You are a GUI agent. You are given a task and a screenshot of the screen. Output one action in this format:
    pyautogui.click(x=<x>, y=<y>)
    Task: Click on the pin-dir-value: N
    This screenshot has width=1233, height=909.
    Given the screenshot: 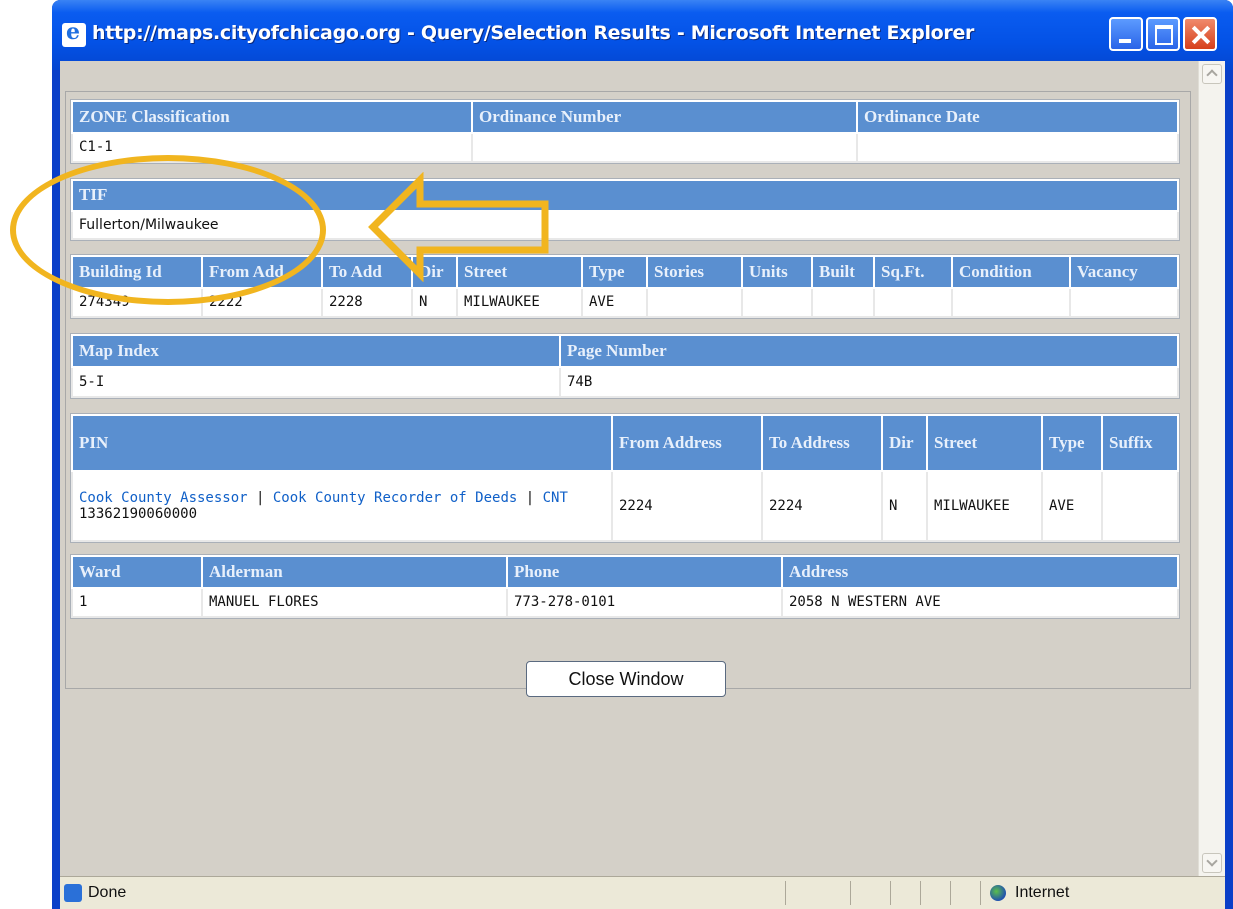 What is the action you would take?
    pyautogui.click(x=904, y=506)
    